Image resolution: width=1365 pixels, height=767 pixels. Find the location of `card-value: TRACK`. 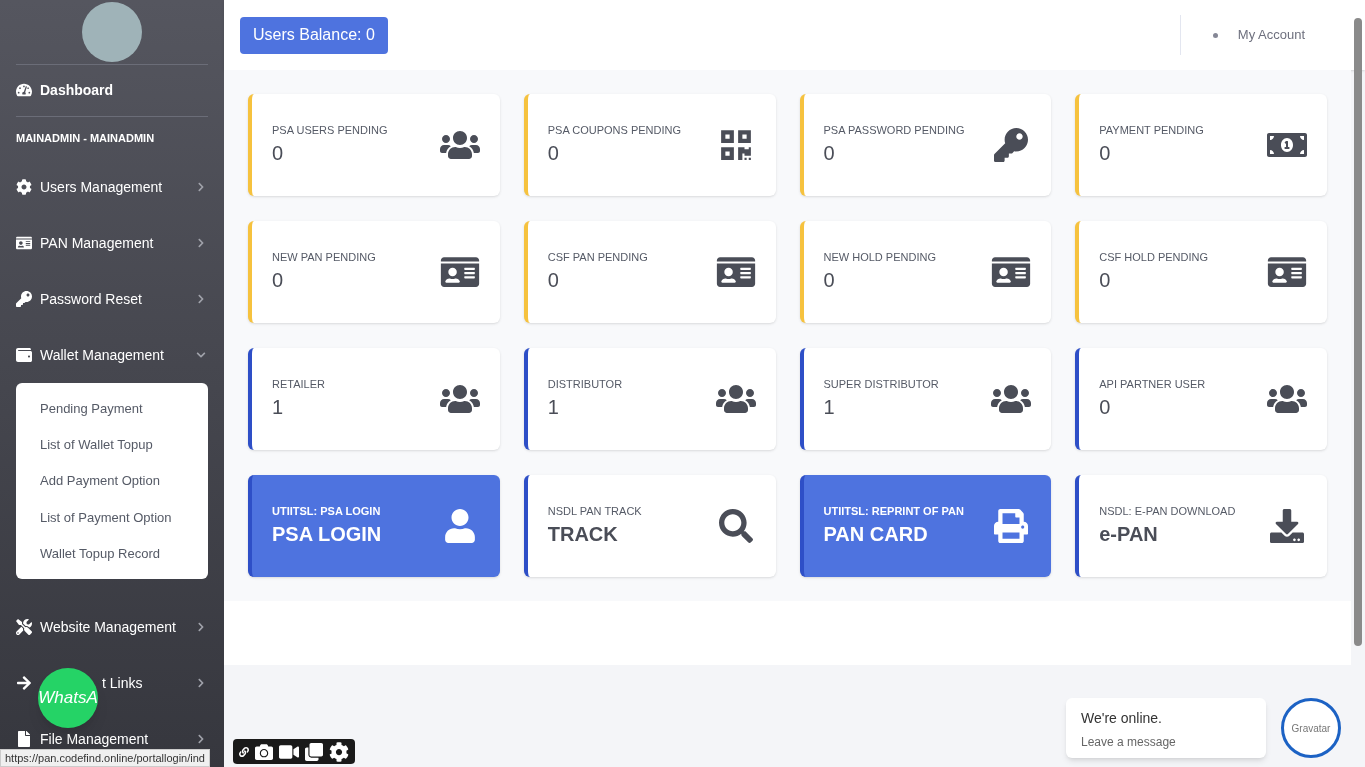

card-value: TRACK is located at coordinates (583, 535).